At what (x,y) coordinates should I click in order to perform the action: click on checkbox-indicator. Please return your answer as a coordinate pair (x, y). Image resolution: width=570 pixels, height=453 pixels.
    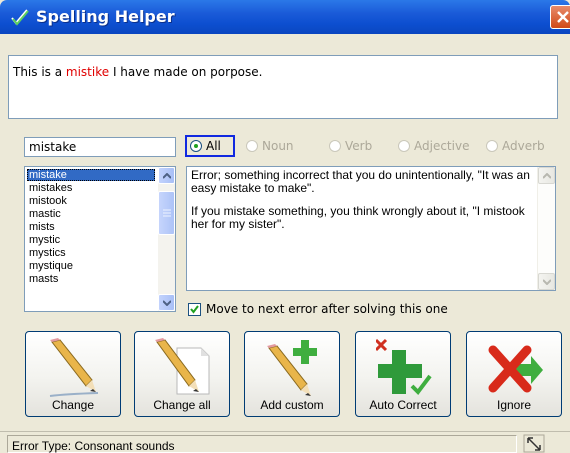
    Looking at the image, I should click on (194, 309).